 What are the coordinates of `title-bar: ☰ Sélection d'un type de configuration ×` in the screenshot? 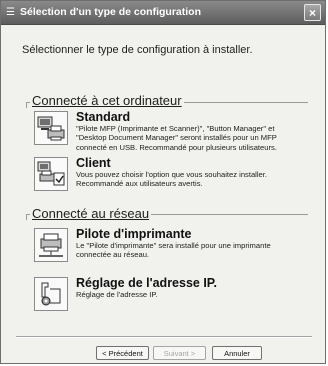 It's located at (163, 13).